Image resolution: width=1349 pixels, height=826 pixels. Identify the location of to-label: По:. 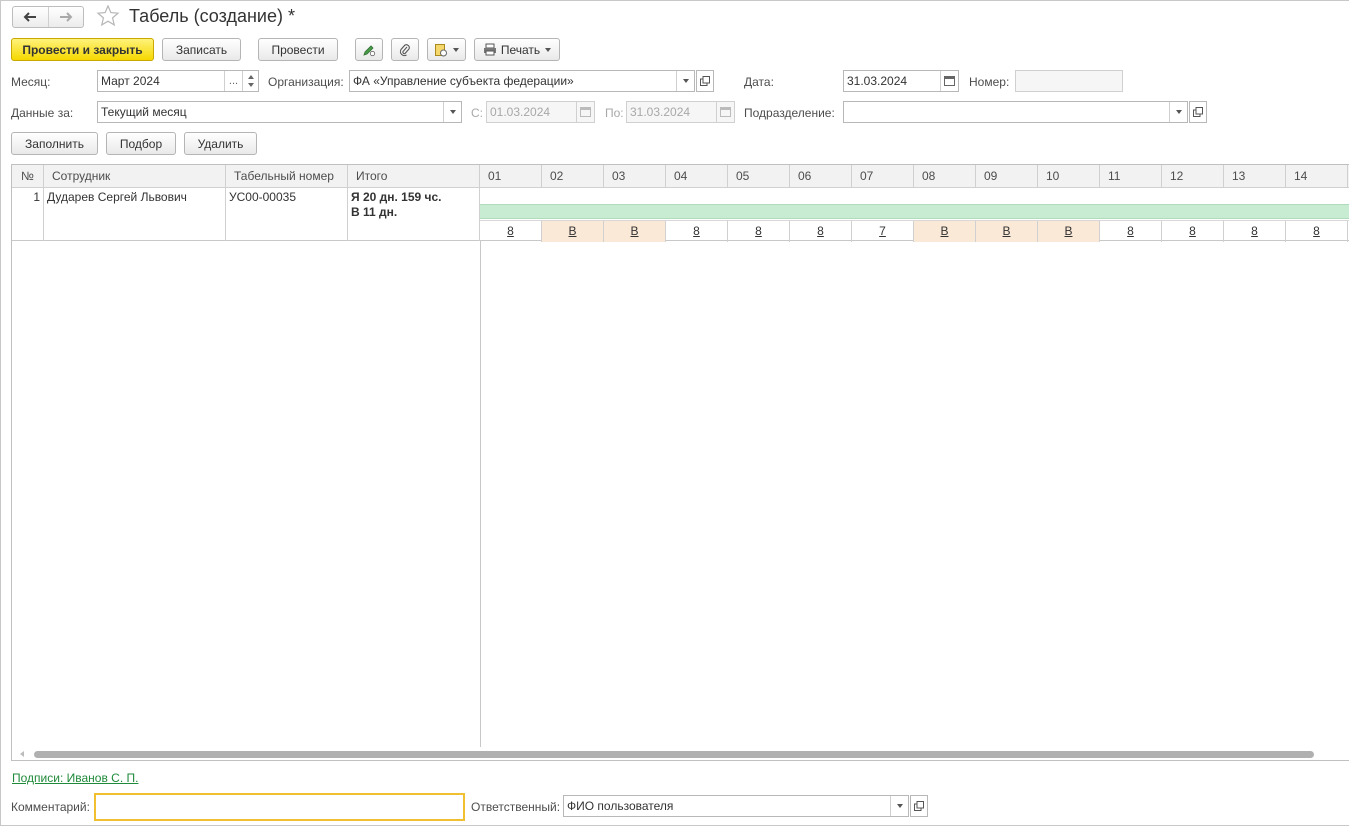
(614, 113).